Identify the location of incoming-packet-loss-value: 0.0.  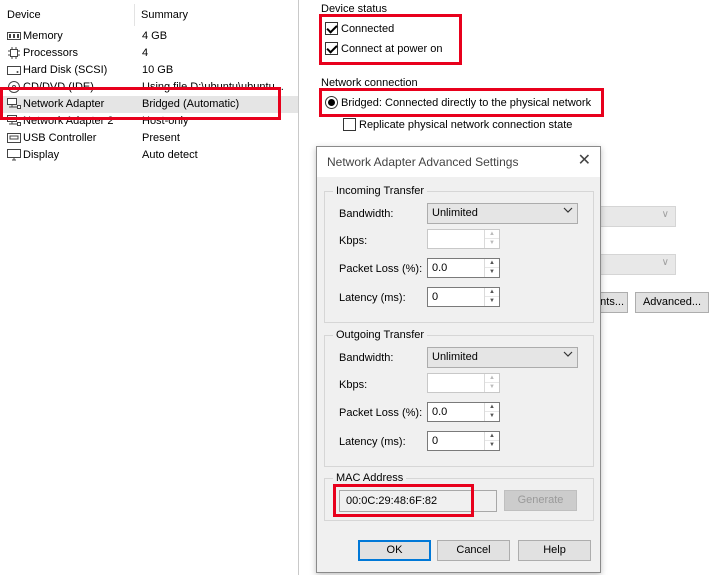
(440, 268).